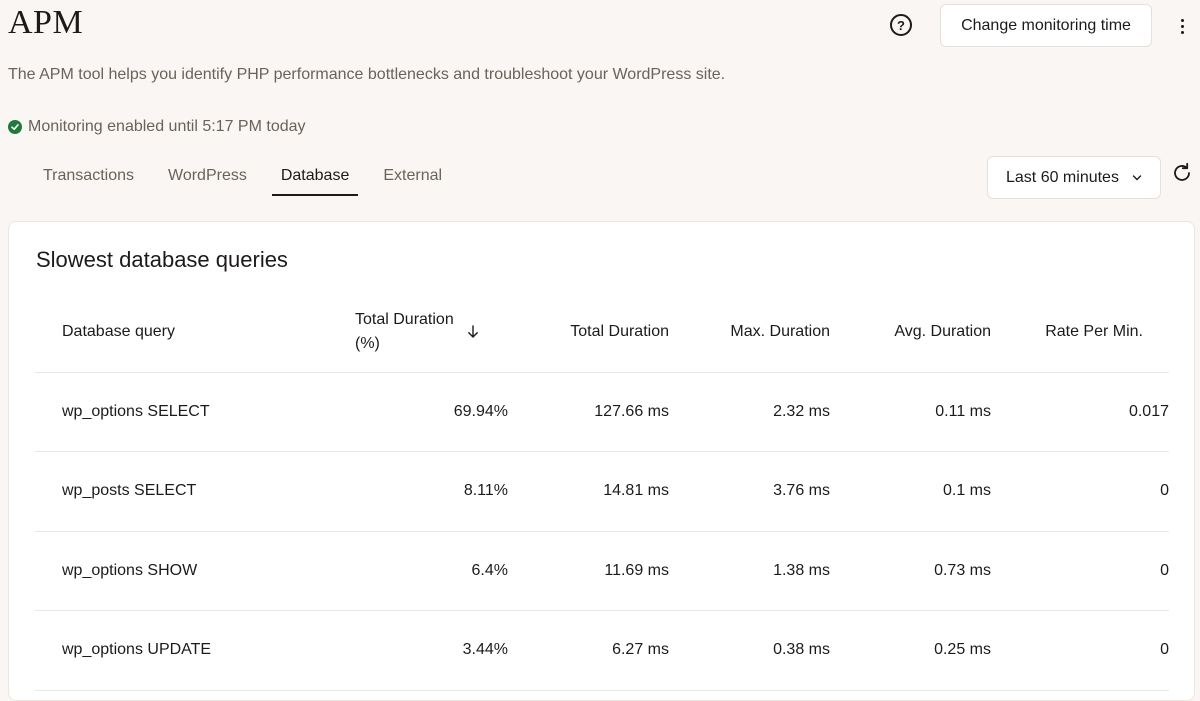 The height and width of the screenshot is (701, 1200). Describe the element at coordinates (910, 571) in the screenshot. I see `avg-duration: 0.73 ms` at that location.